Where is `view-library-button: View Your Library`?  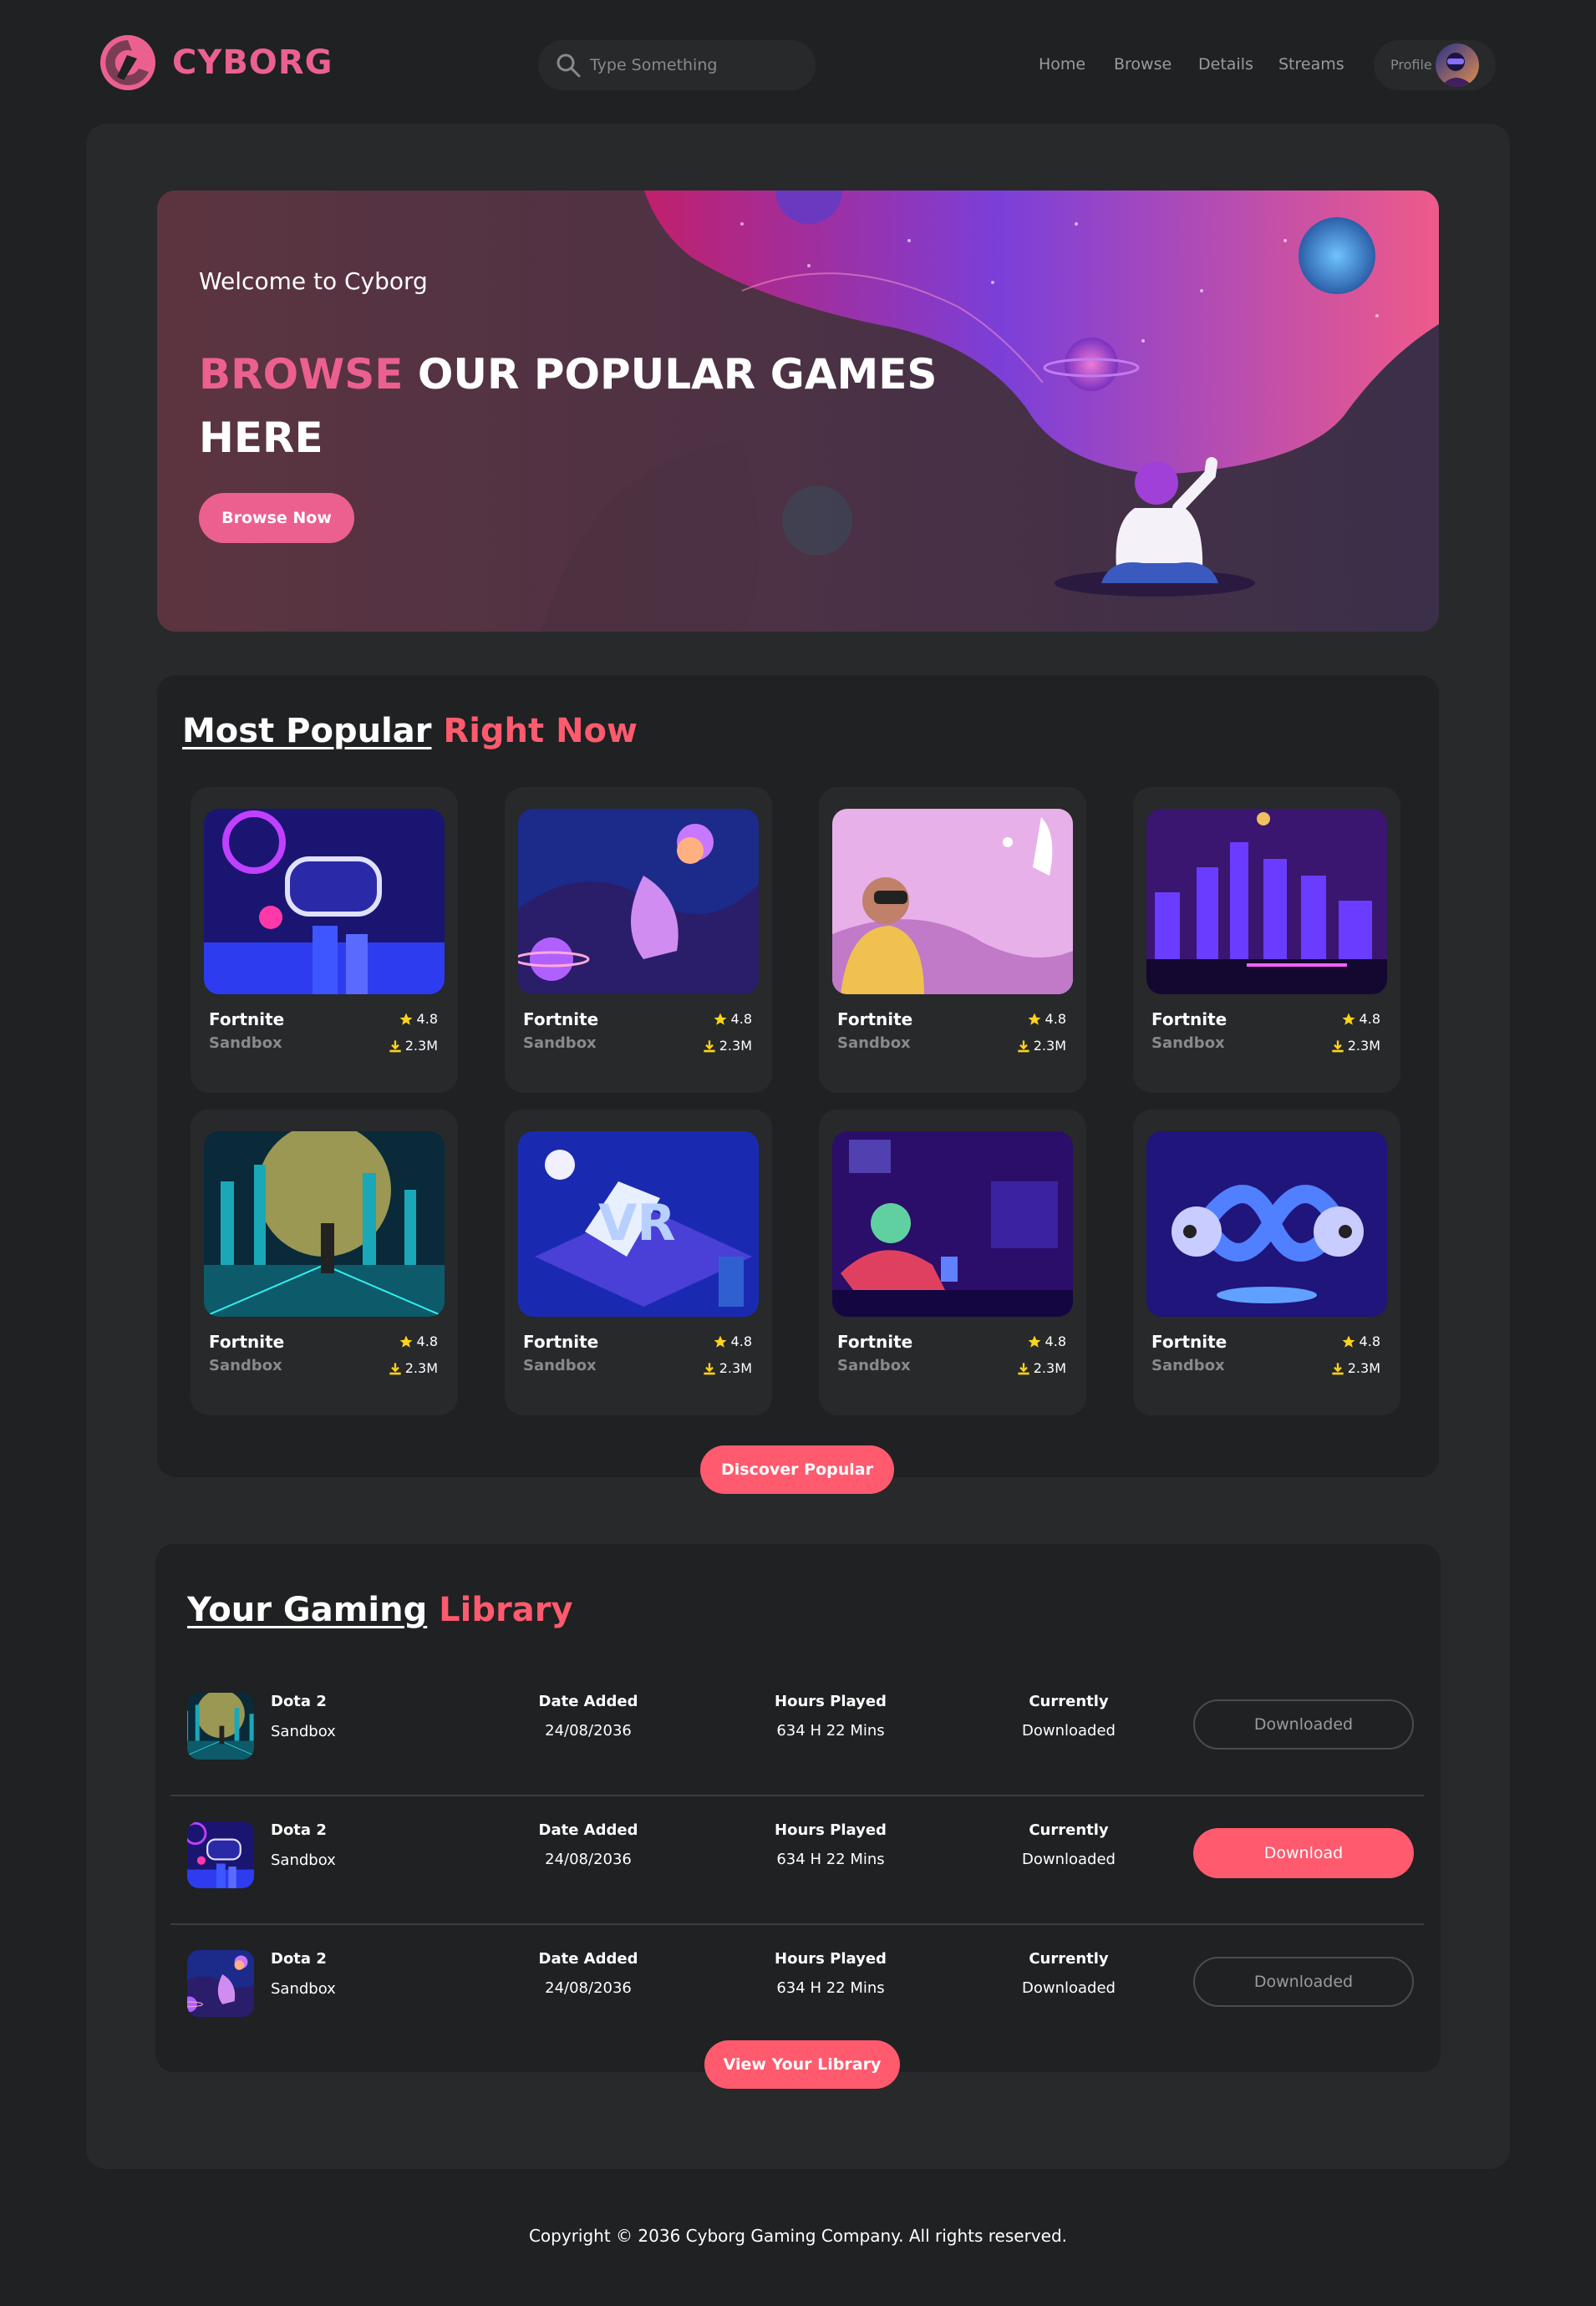 view-library-button: View Your Library is located at coordinates (802, 2065).